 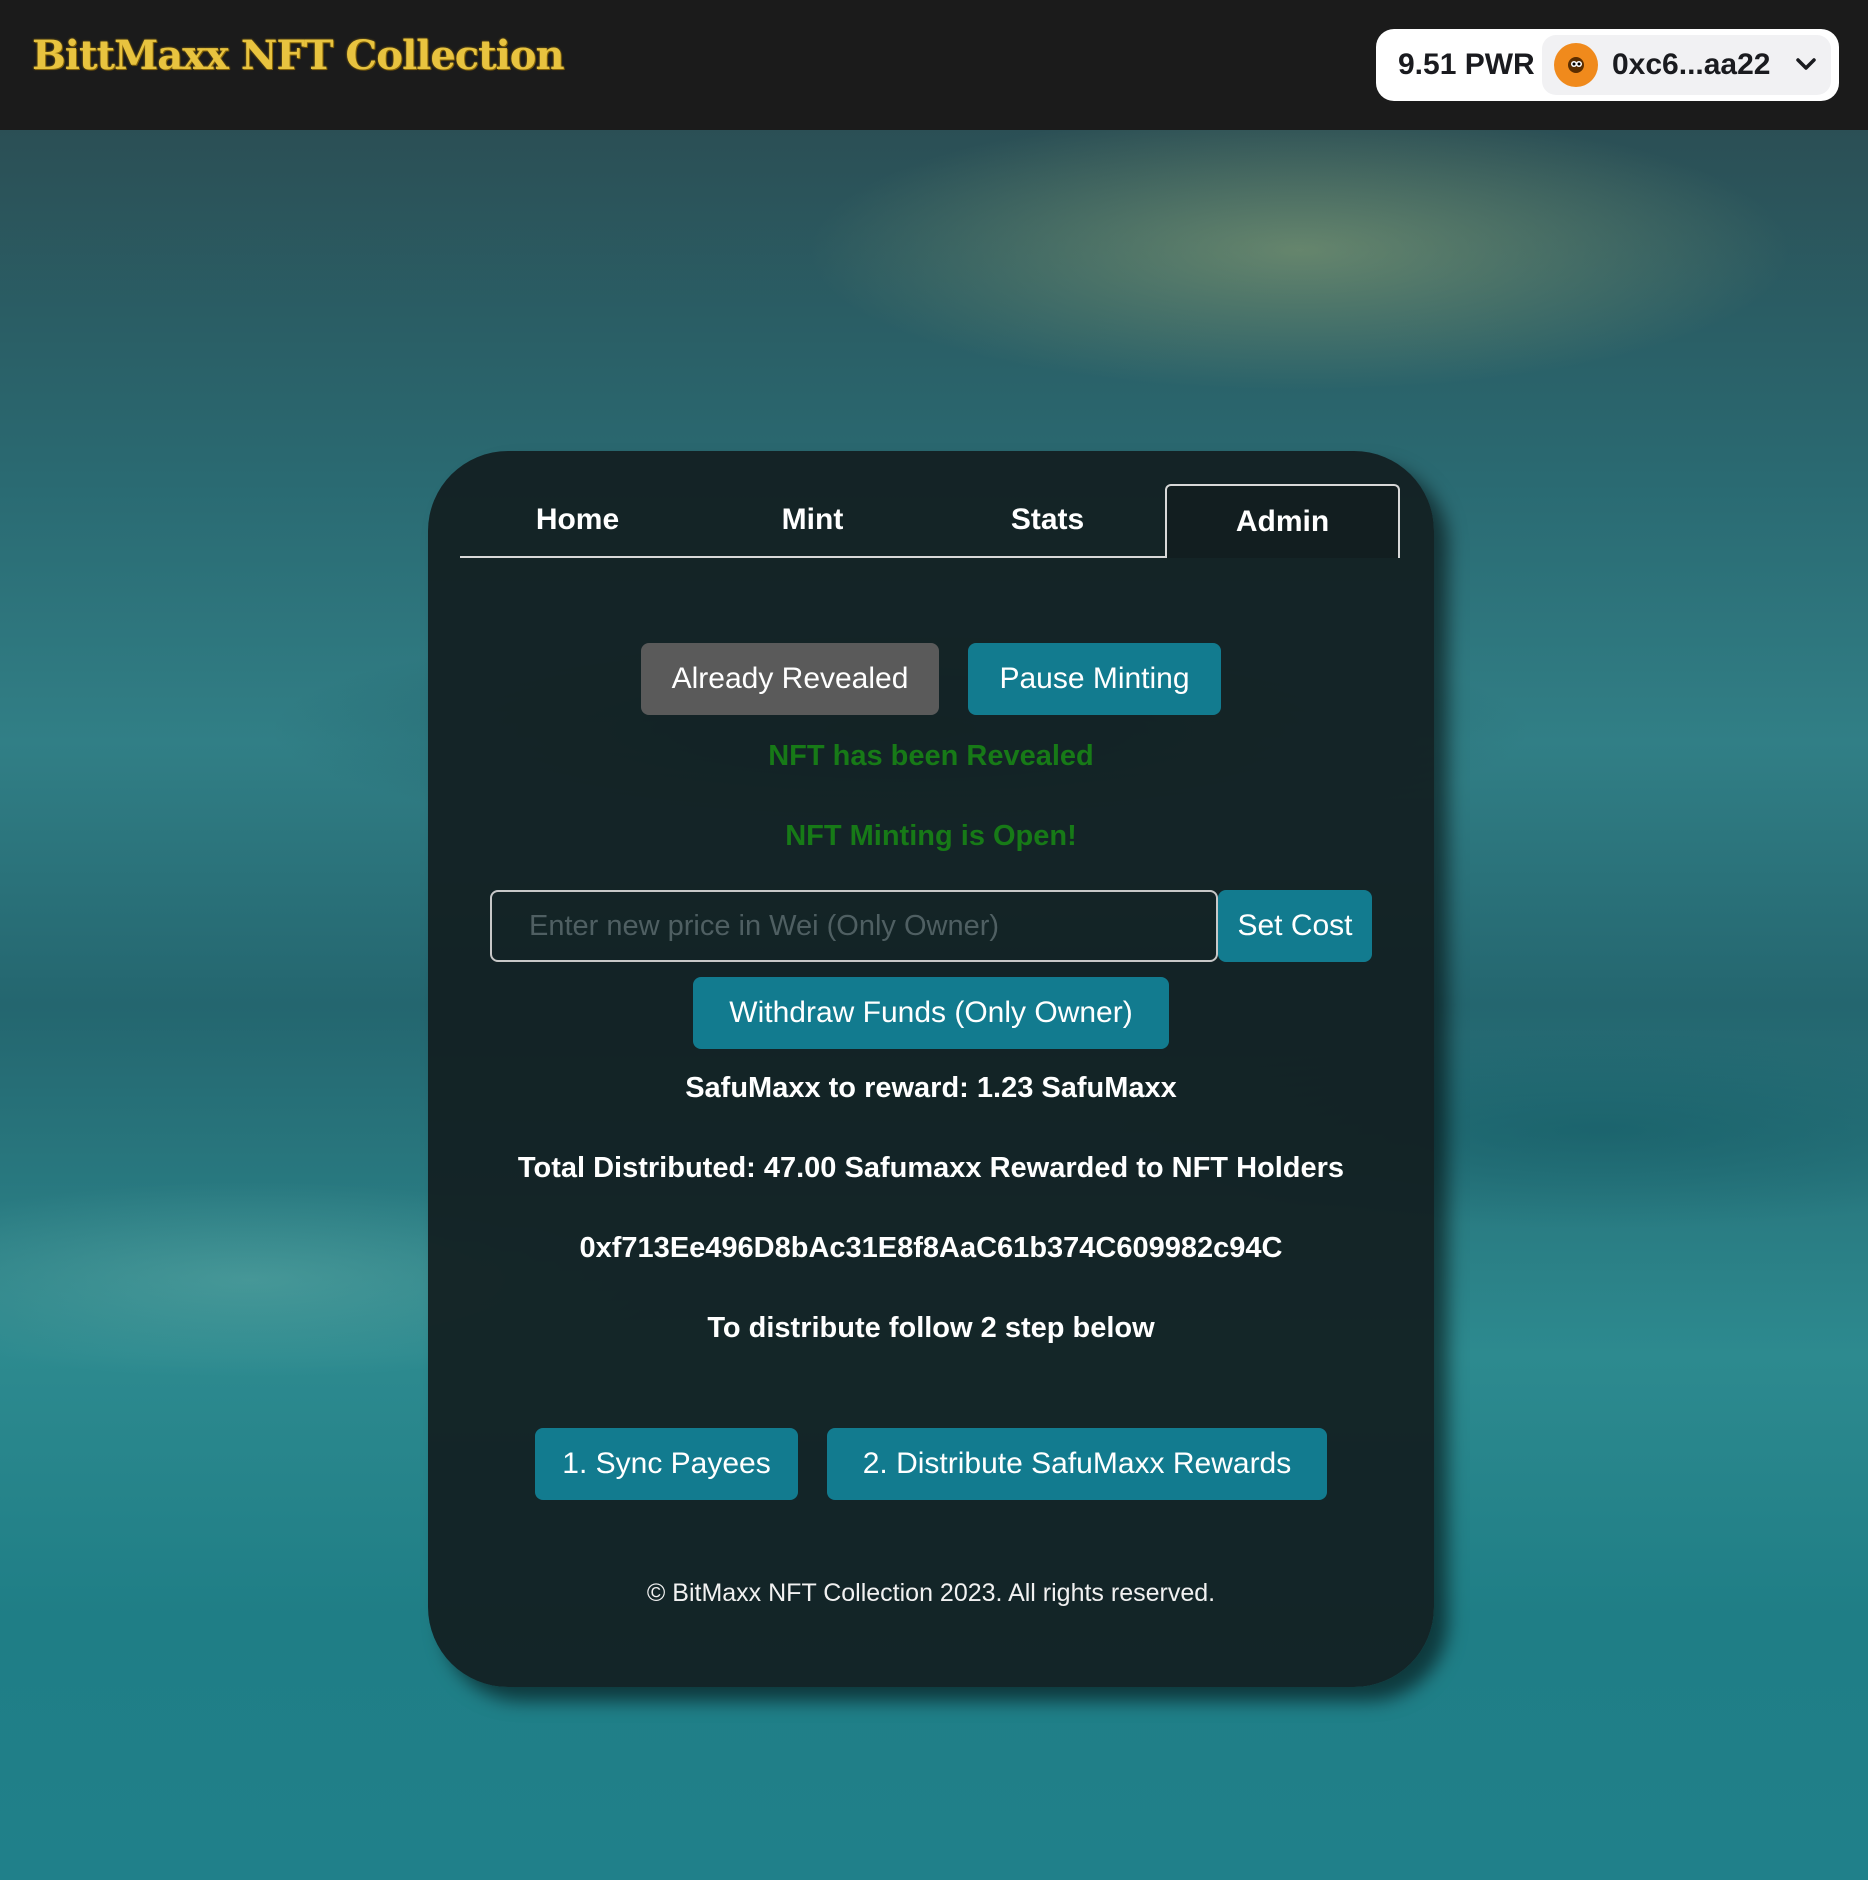 What do you see at coordinates (666, 1464) in the screenshot?
I see `sync-payees-button: 1. Sync Payees` at bounding box center [666, 1464].